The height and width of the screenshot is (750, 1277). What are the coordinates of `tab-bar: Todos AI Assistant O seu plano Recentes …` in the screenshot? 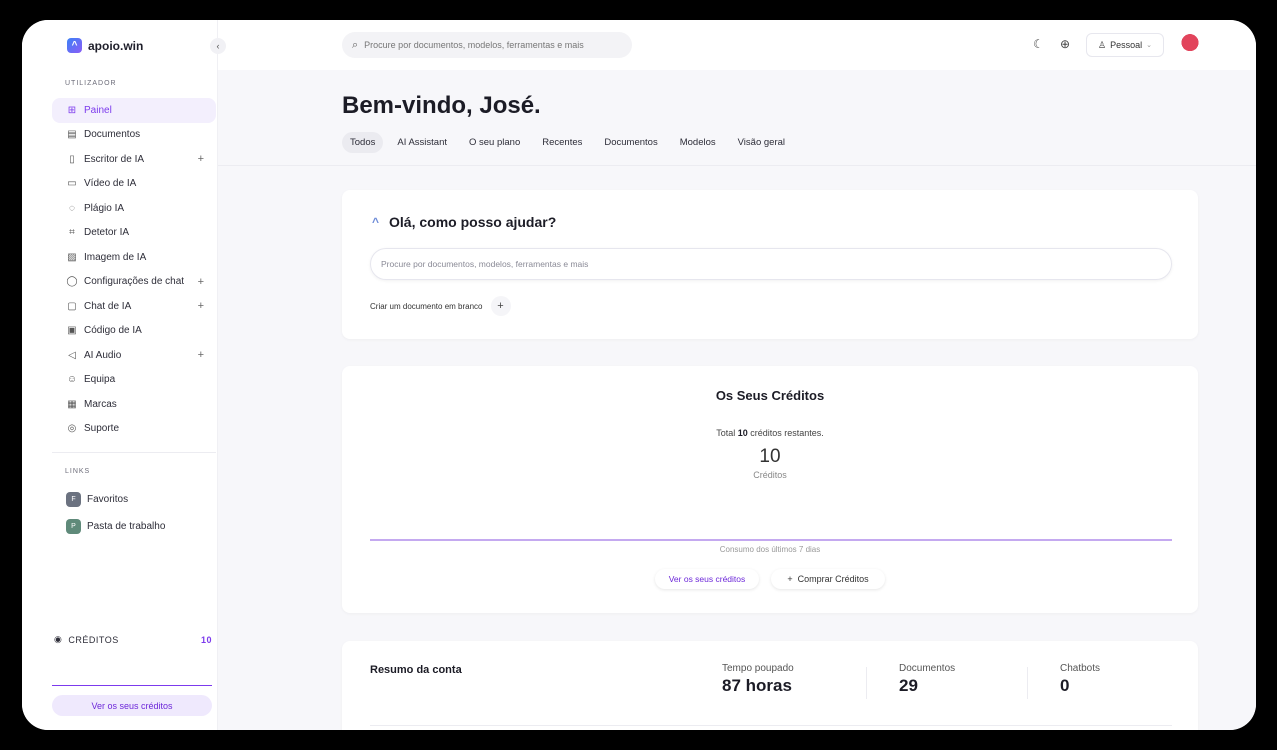 It's located at (567, 142).